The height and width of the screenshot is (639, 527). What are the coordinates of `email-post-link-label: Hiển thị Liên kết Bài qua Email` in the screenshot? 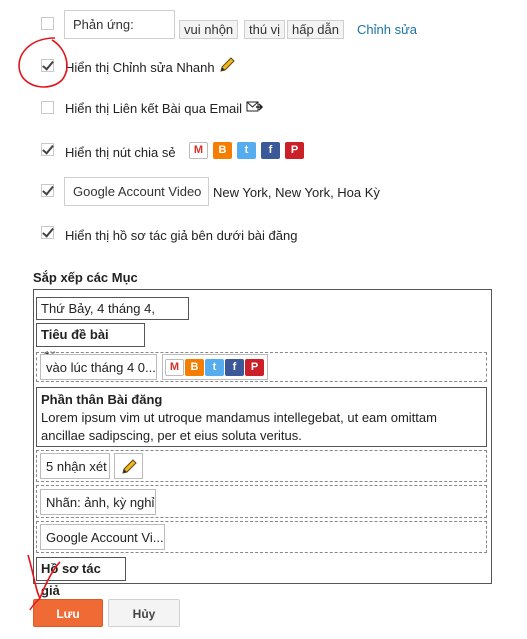 It's located at (154, 108).